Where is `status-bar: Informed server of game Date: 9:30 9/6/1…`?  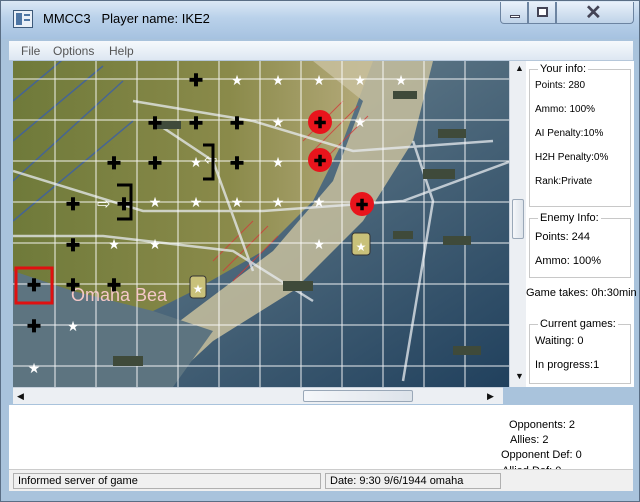
status-bar: Informed server of game Date: 9:30 9/6/1… is located at coordinates (321, 480).